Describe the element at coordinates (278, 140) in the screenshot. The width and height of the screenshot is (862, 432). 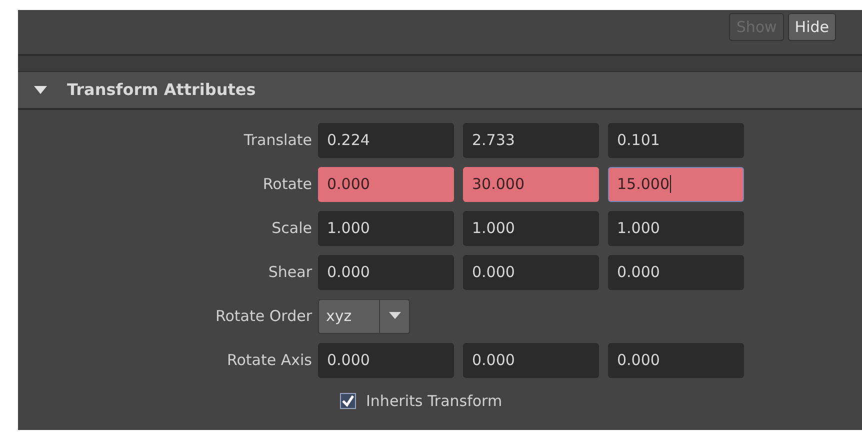
I see `attribute-label: Translate` at that location.